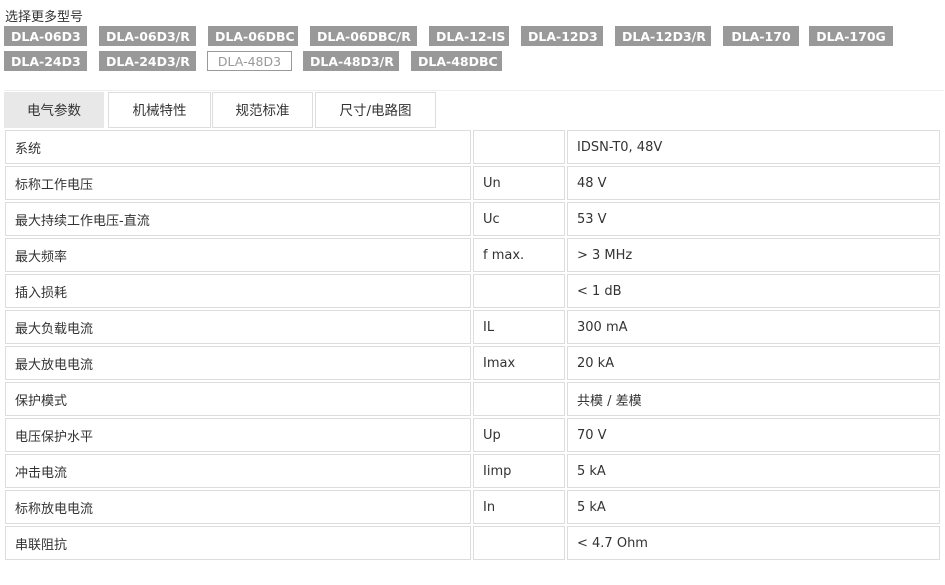 The height and width of the screenshot is (585, 945). Describe the element at coordinates (238, 219) in the screenshot. I see `spec-name: 最大持续工作电压-直流` at that location.